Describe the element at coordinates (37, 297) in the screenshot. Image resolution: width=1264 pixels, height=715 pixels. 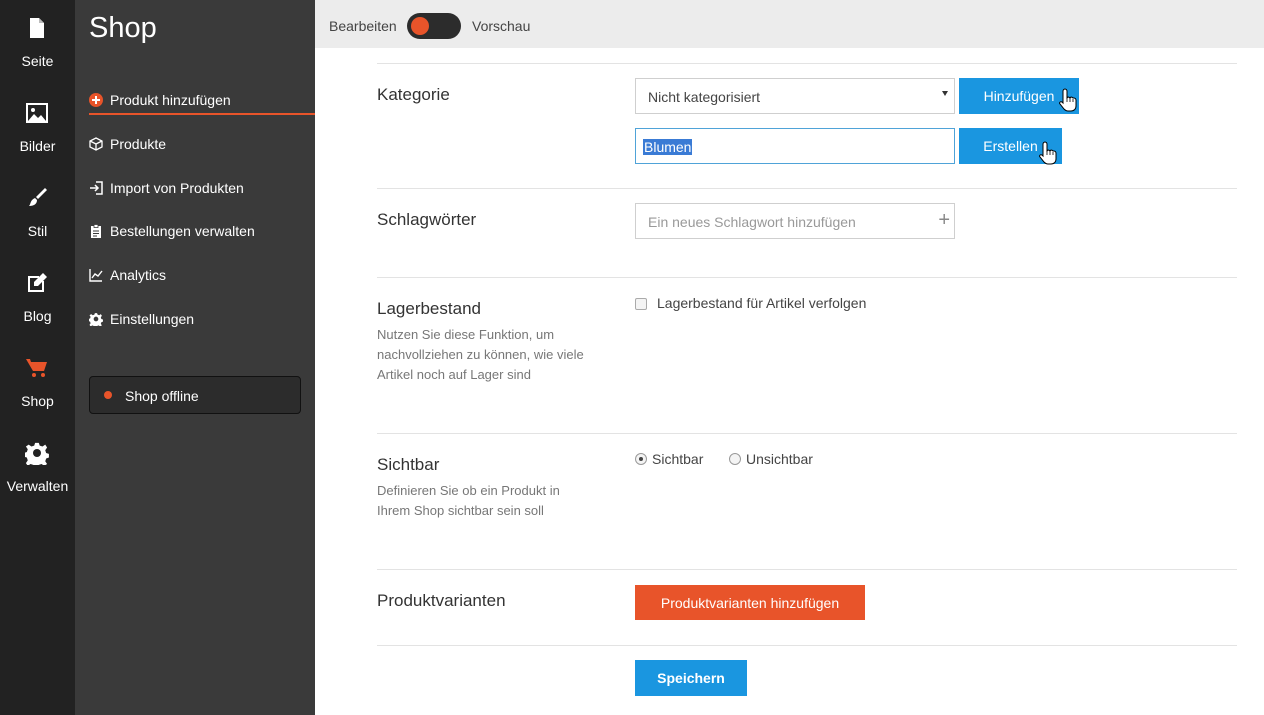
I see `rail-item-blog: Blog` at that location.